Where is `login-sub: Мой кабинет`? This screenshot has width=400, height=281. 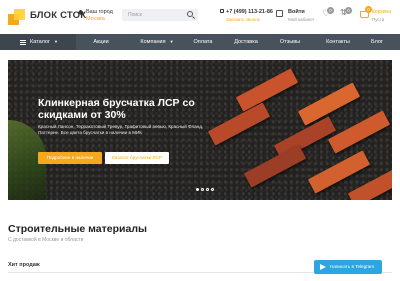 login-sub: Мой кабинет is located at coordinates (301, 19).